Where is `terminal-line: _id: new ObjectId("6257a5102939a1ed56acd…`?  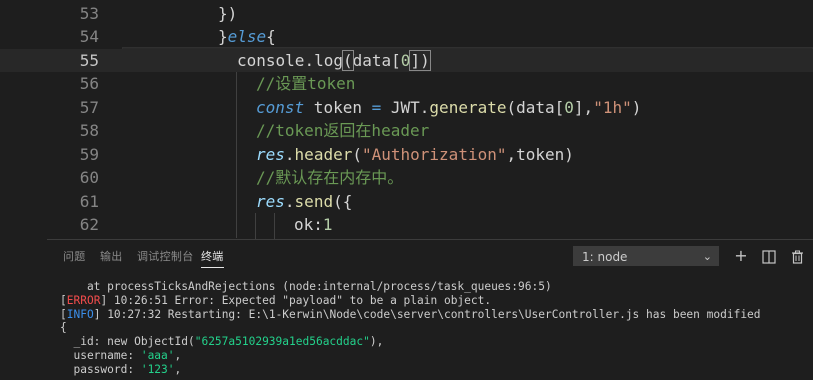 terminal-line: _id: new ObjectId("6257a5102939a1ed56acd… is located at coordinates (435, 342).